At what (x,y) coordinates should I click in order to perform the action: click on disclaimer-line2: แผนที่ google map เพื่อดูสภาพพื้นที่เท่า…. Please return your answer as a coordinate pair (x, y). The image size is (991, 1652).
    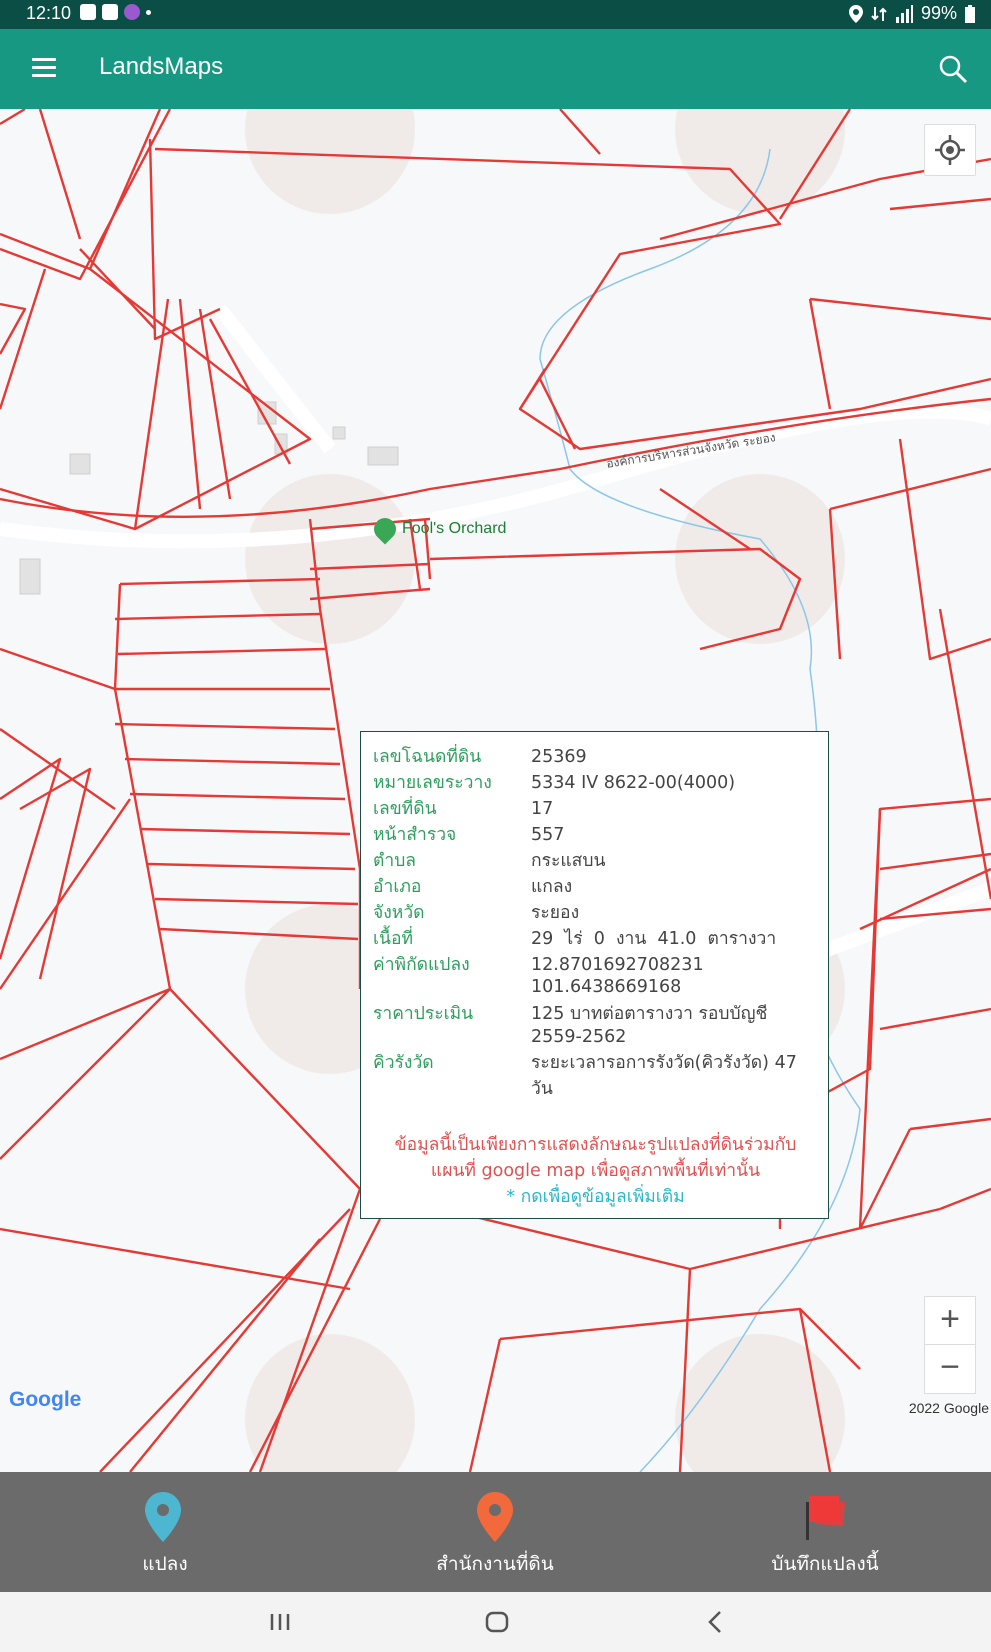
    Looking at the image, I should click on (595, 1171).